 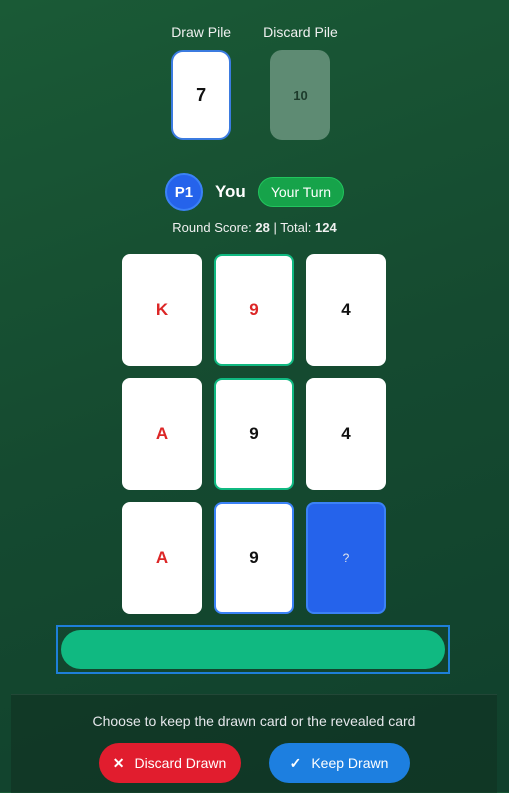 I want to click on draw-pile: Draw Pile 7, so click(x=201, y=82).